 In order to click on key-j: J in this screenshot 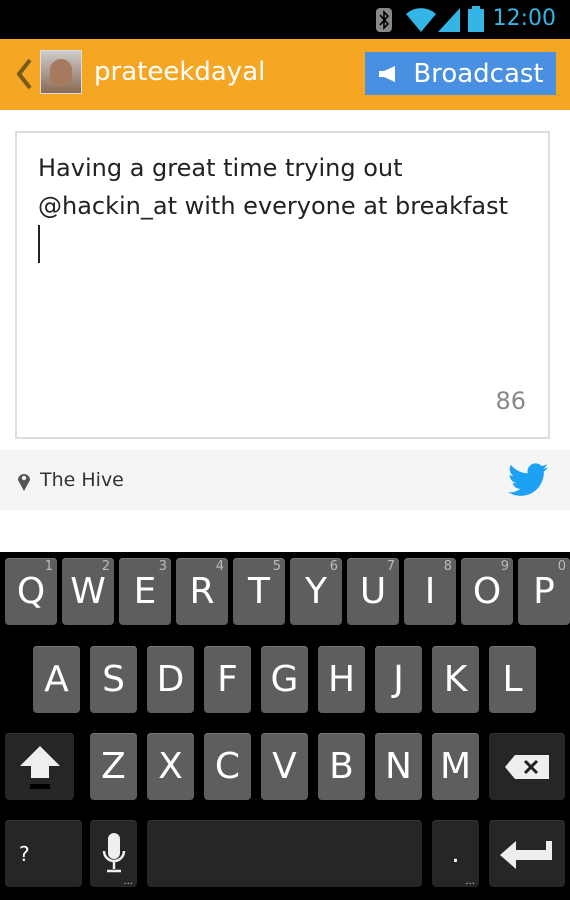, I will do `click(398, 679)`.